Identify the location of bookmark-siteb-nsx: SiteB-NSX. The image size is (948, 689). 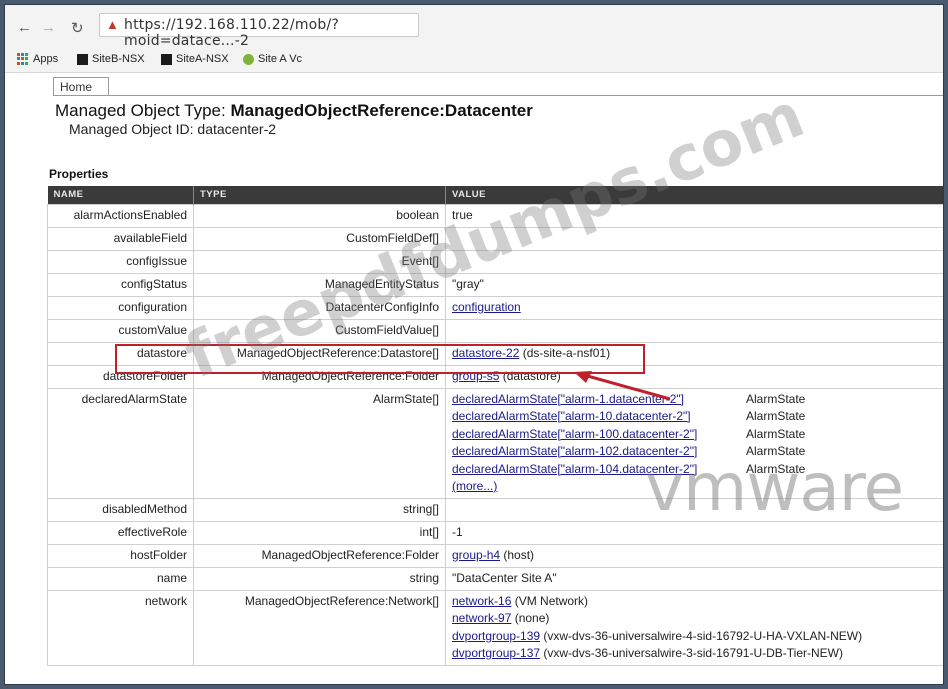
(111, 59).